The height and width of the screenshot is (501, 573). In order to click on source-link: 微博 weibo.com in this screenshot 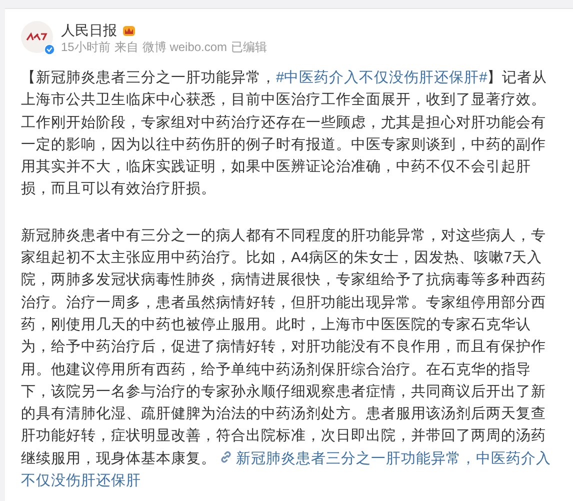, I will do `click(185, 47)`.